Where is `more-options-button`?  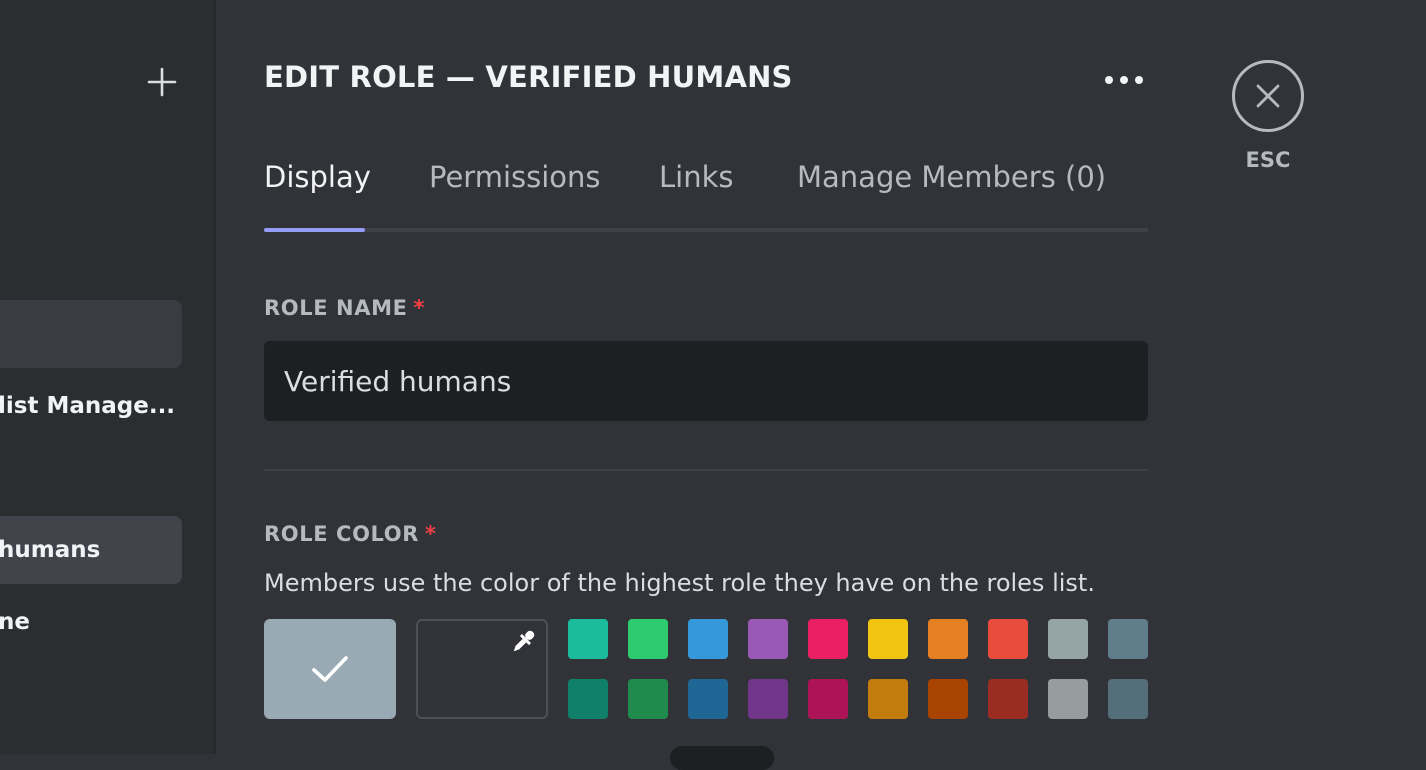 more-options-button is located at coordinates (1124, 80).